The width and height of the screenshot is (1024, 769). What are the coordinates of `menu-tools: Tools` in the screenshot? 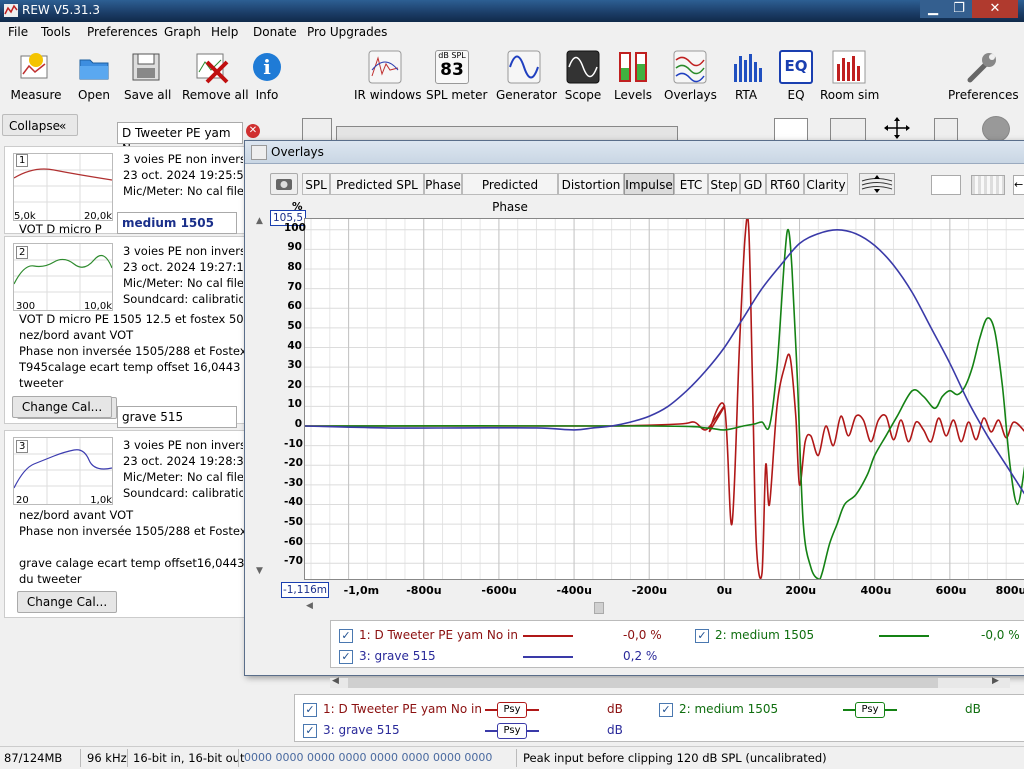 It's located at (56, 32).